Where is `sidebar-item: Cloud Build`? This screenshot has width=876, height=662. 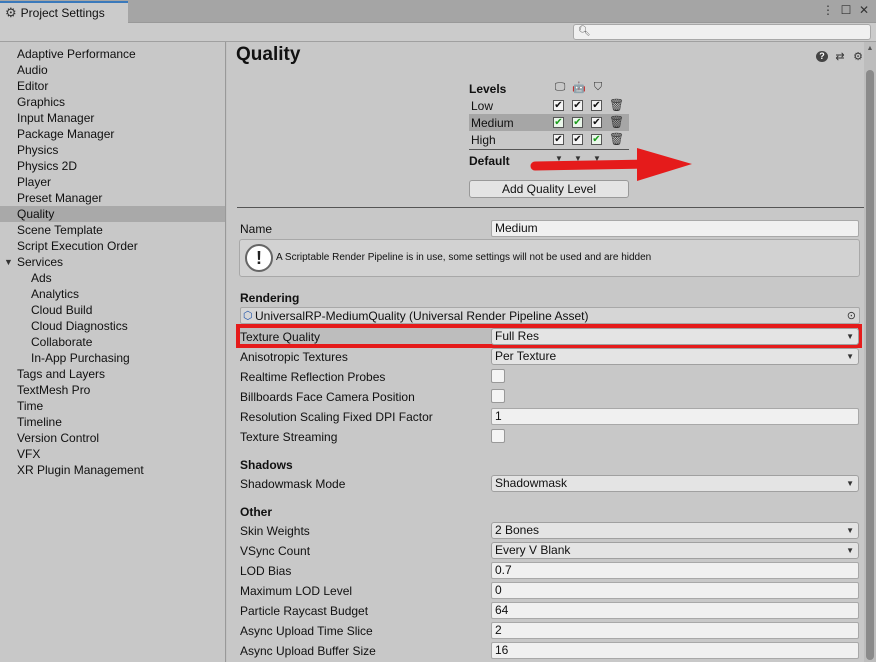 sidebar-item: Cloud Build is located at coordinates (112, 310).